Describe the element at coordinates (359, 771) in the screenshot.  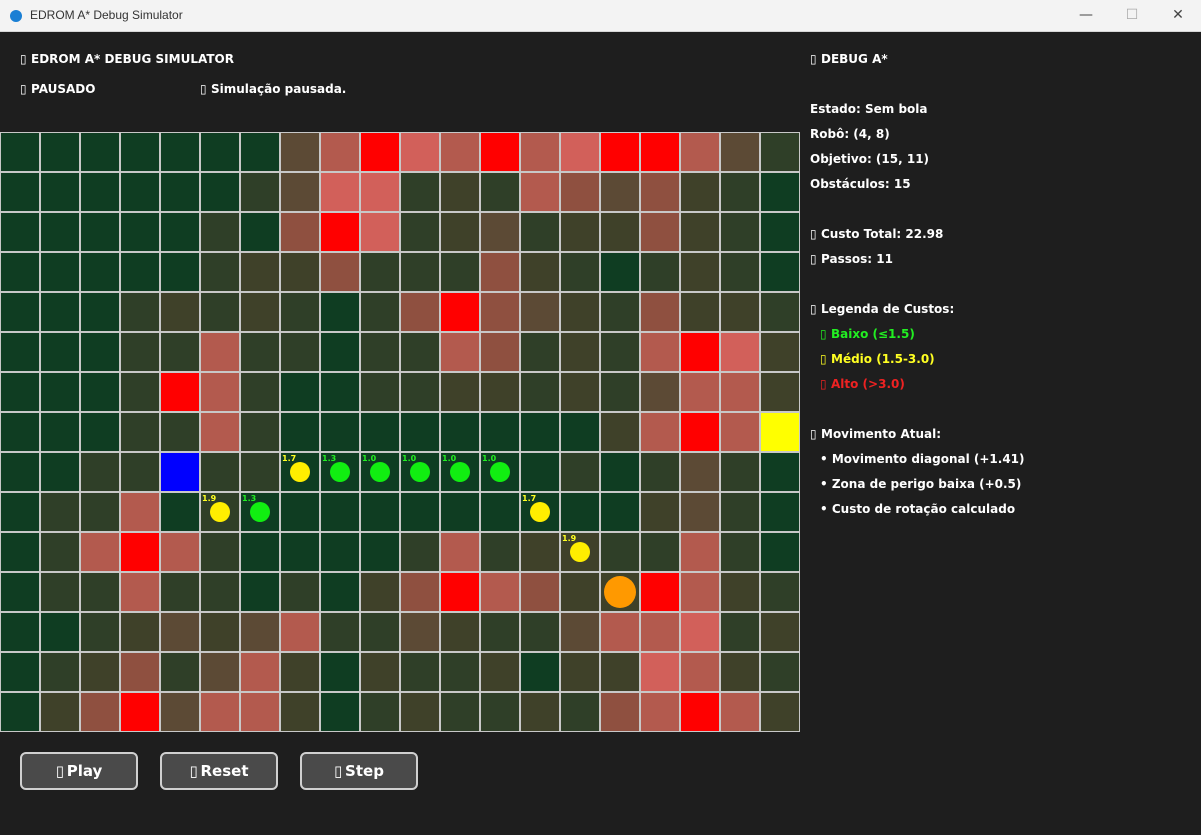
I see `step-button: ▯ Step` at that location.